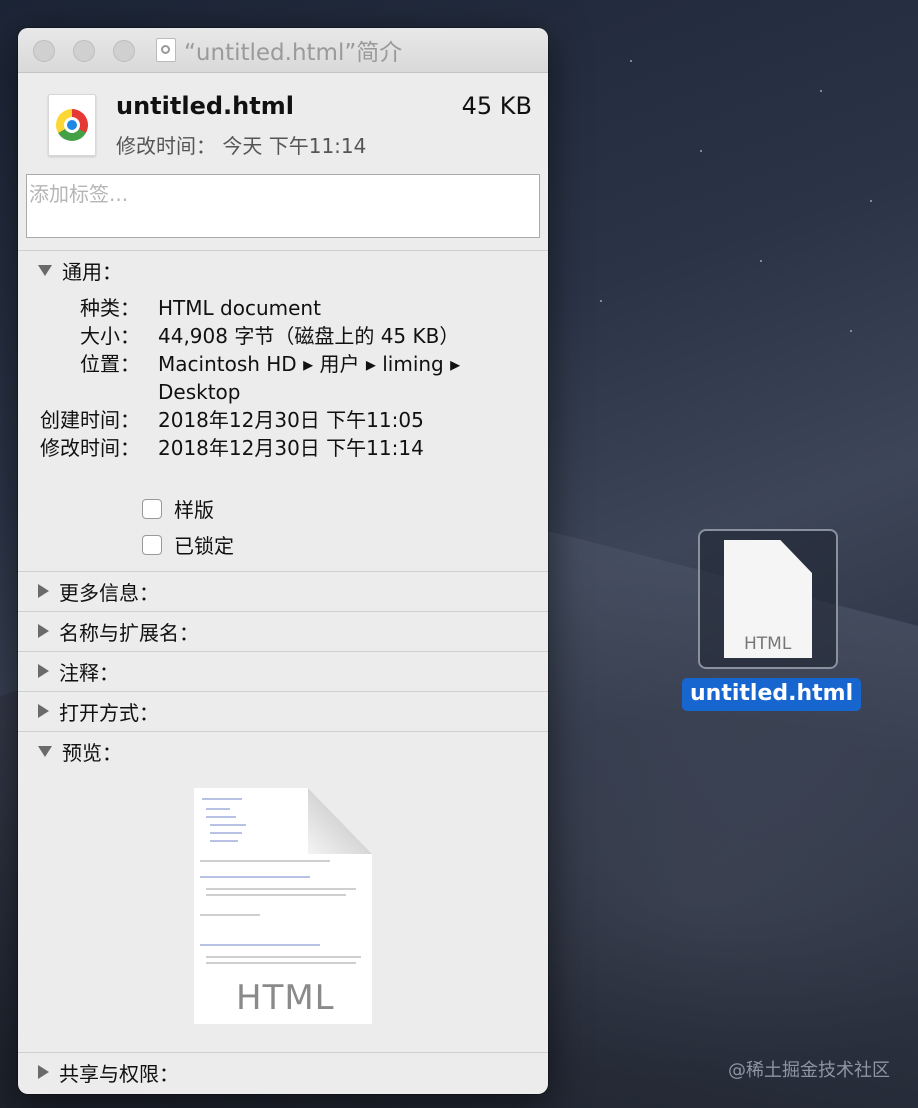 Image resolution: width=918 pixels, height=1108 pixels. I want to click on prop-value: 2018年12月30日 下午11:14, so click(291, 448).